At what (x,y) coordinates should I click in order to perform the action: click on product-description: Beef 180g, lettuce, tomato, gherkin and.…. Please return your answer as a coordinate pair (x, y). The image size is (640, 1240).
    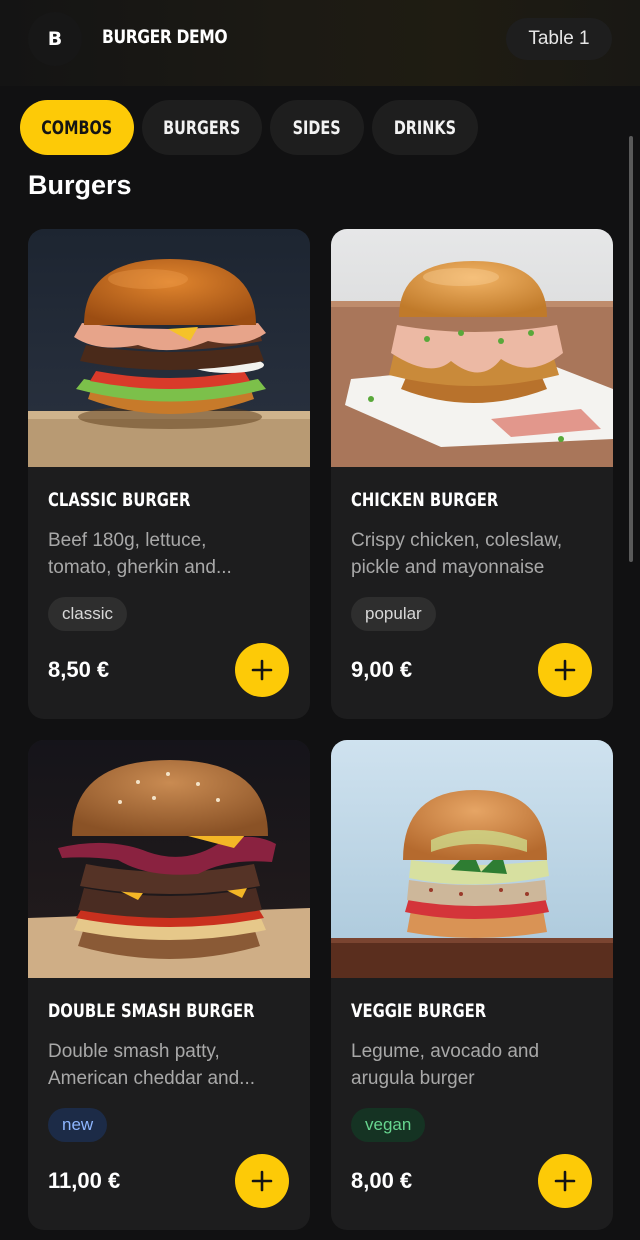
    Looking at the image, I should click on (170, 554).